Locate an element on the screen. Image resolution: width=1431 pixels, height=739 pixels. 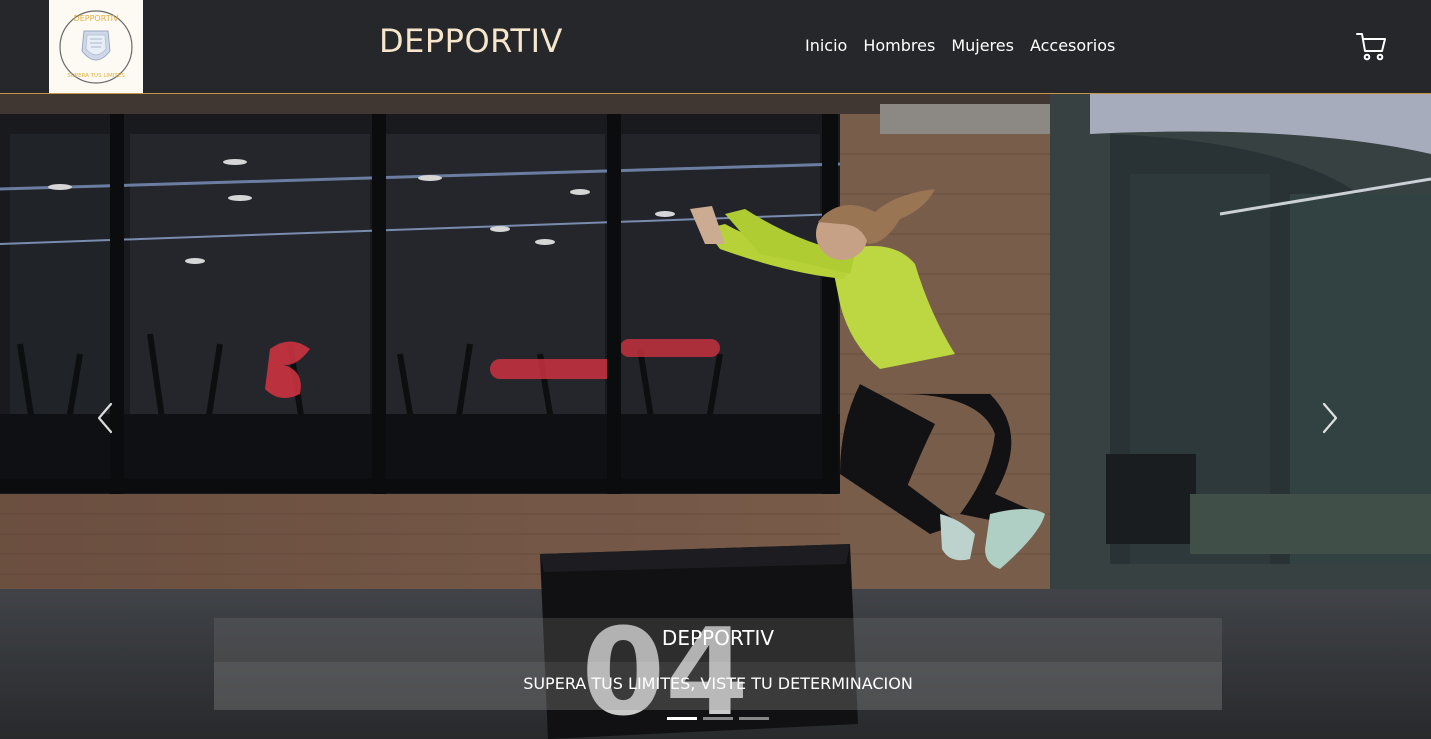
nav-link-mujeres: Mujeres is located at coordinates (982, 45).